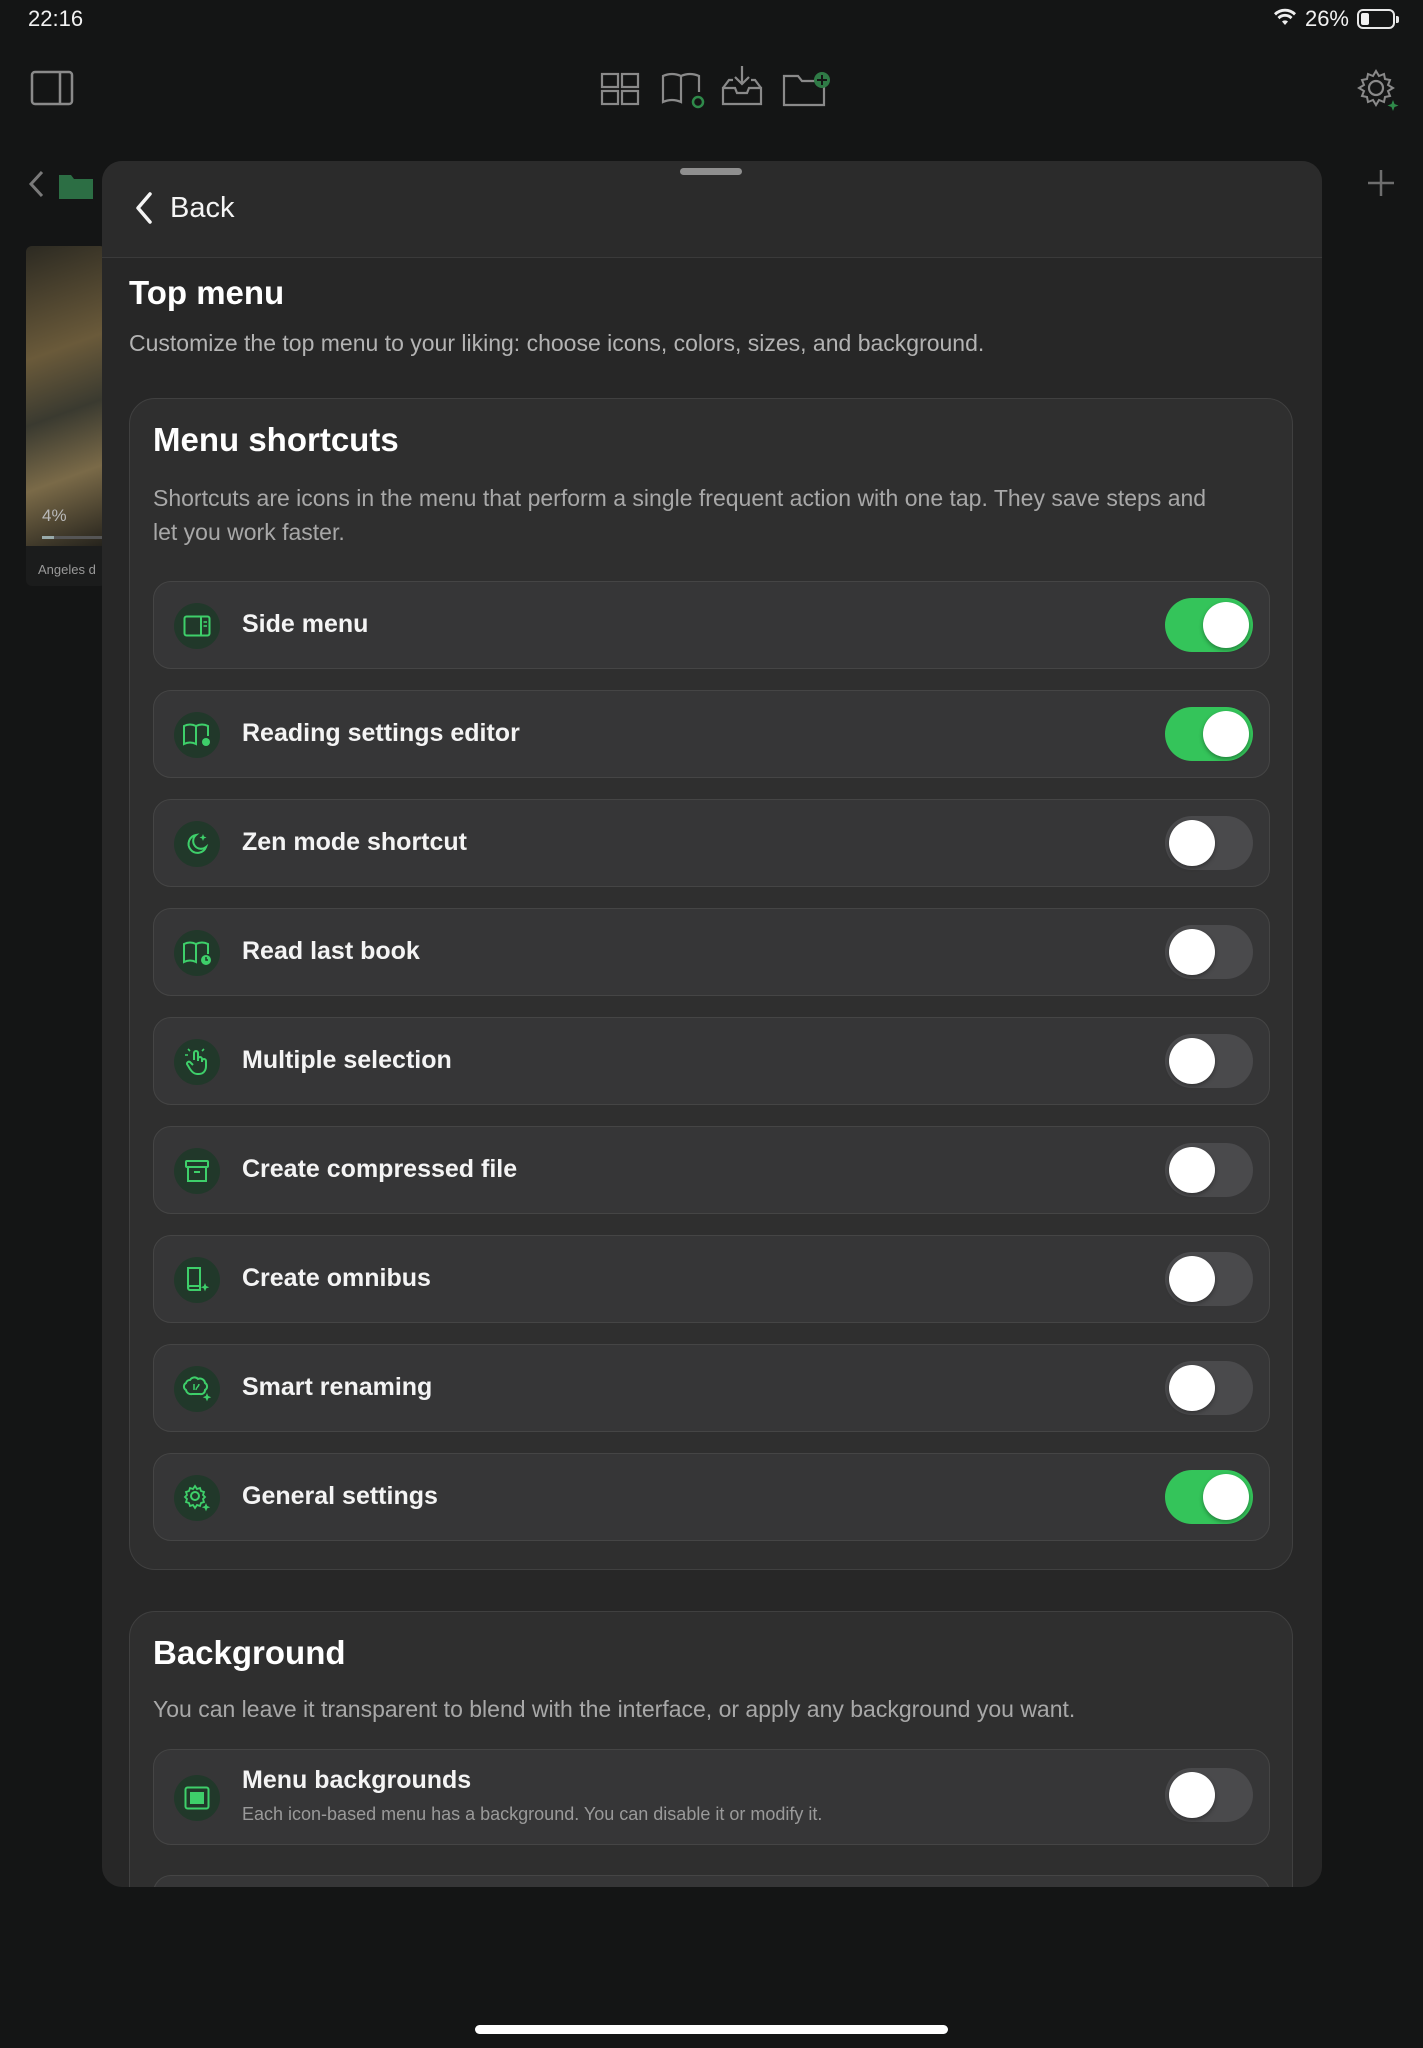 This screenshot has width=1423, height=2048. I want to click on section-title: Menu shortcuts, so click(276, 439).